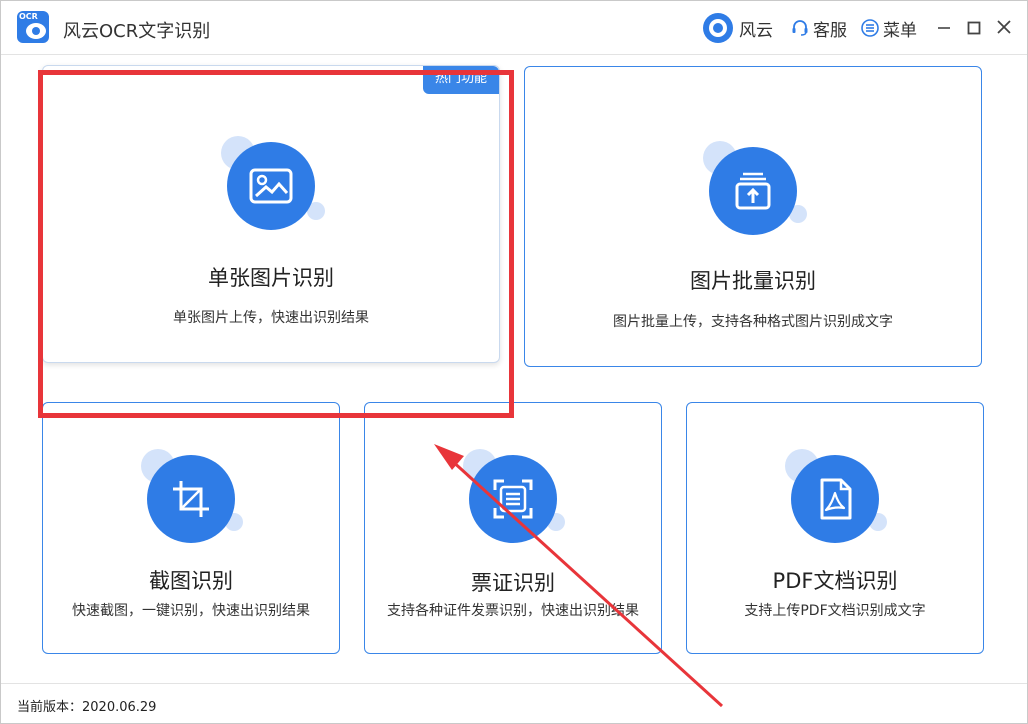 This screenshot has height=724, width=1028. I want to click on screenshot-card: 截图识别 快速截图，一键识别，快速出识别结果, so click(191, 528).